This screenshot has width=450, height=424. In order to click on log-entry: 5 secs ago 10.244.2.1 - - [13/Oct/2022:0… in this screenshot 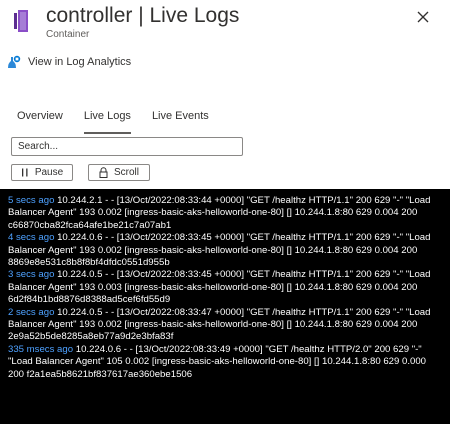, I will do `click(225, 213)`.